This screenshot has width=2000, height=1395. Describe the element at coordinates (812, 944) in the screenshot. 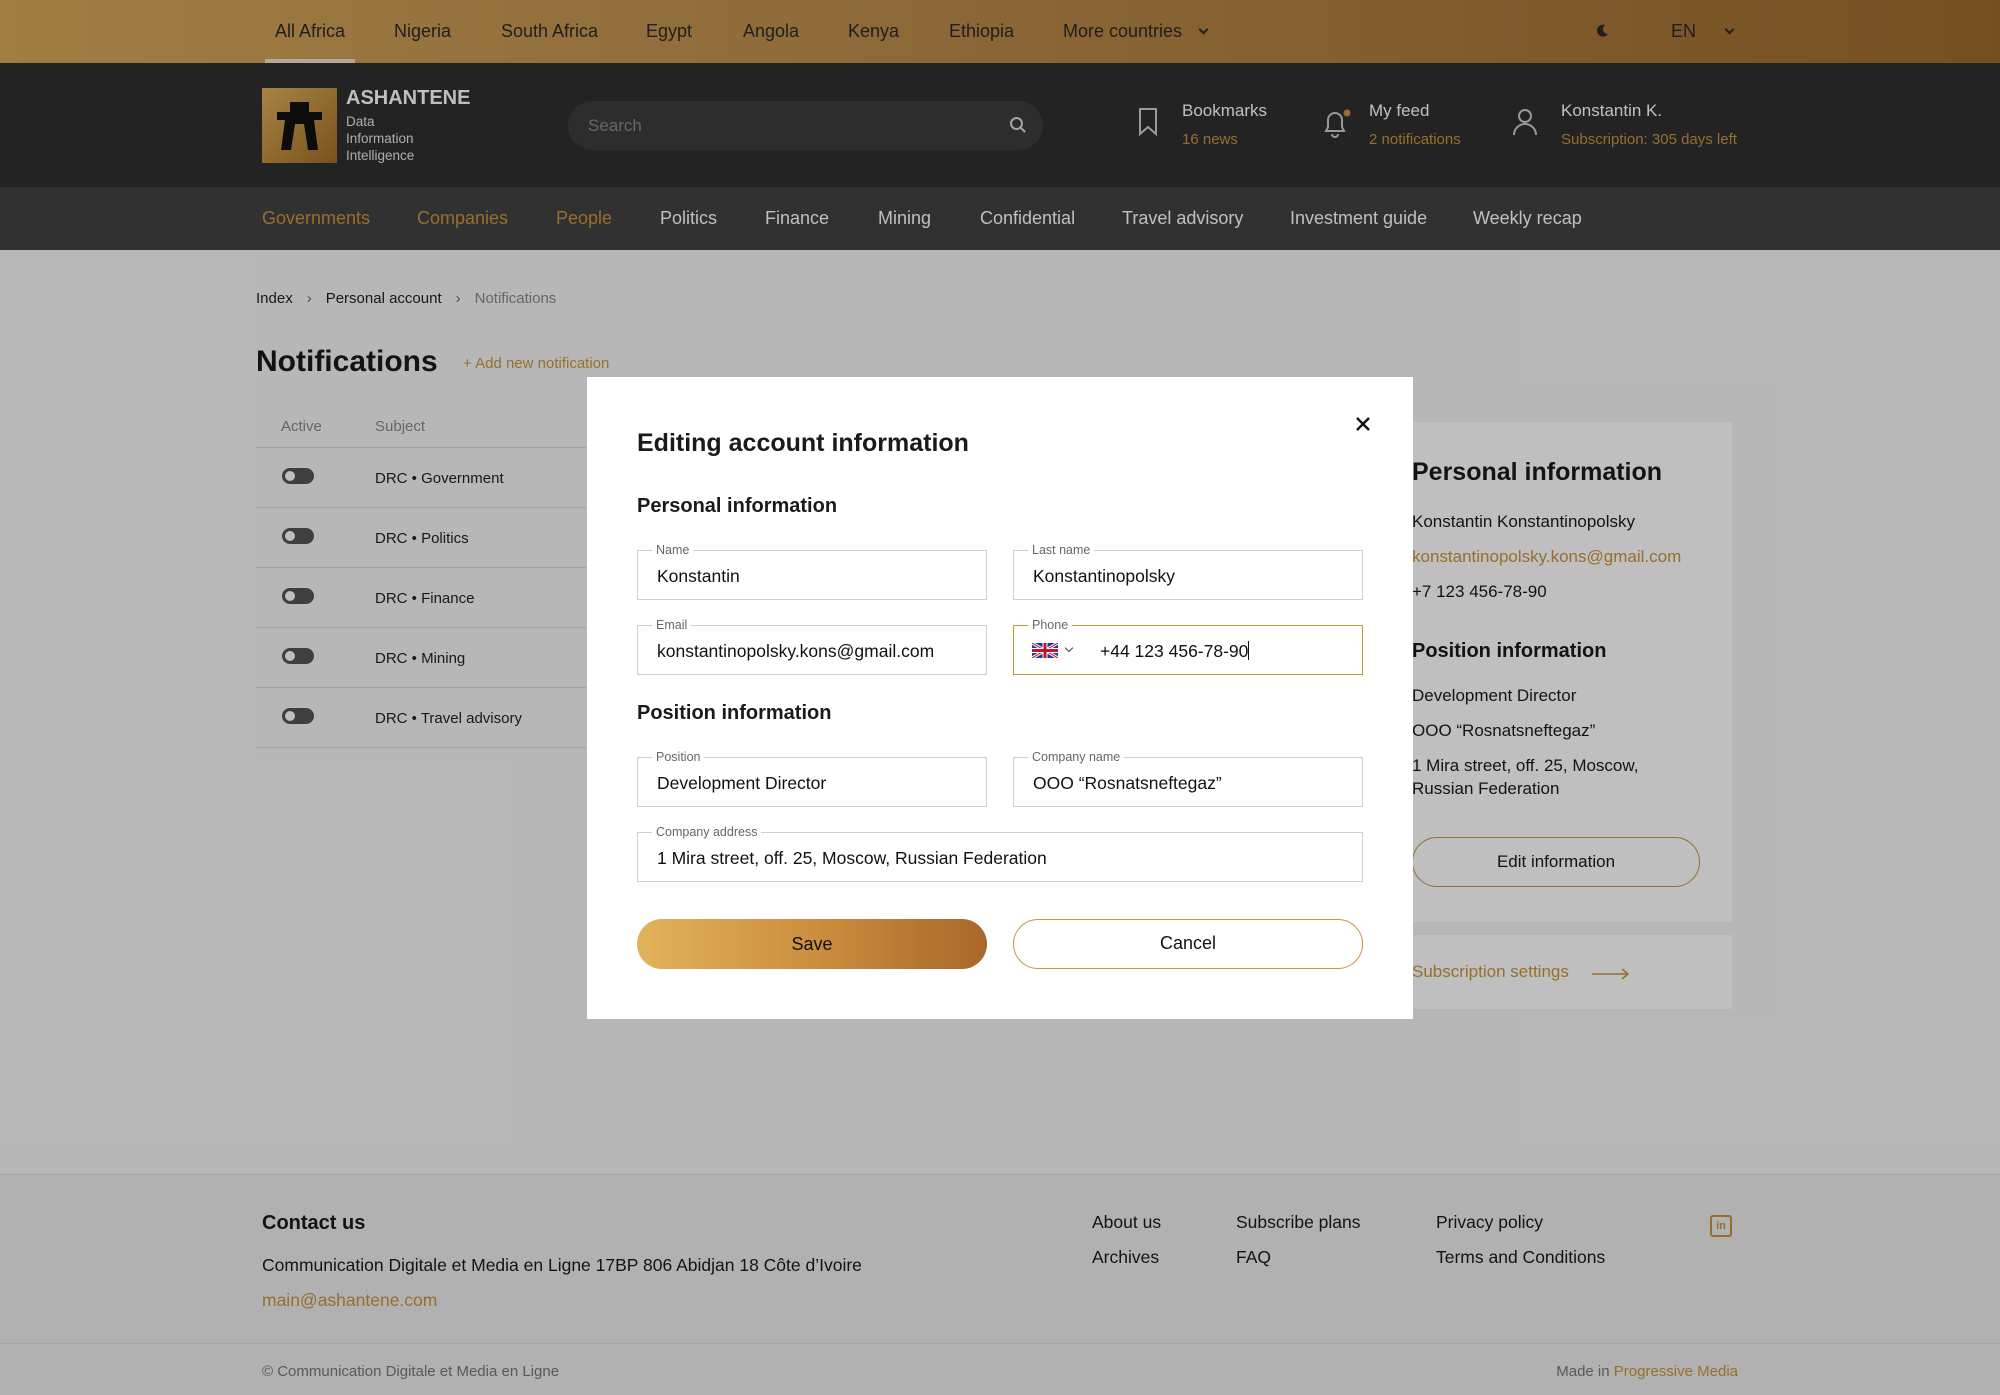

I see `save-button: Save` at that location.